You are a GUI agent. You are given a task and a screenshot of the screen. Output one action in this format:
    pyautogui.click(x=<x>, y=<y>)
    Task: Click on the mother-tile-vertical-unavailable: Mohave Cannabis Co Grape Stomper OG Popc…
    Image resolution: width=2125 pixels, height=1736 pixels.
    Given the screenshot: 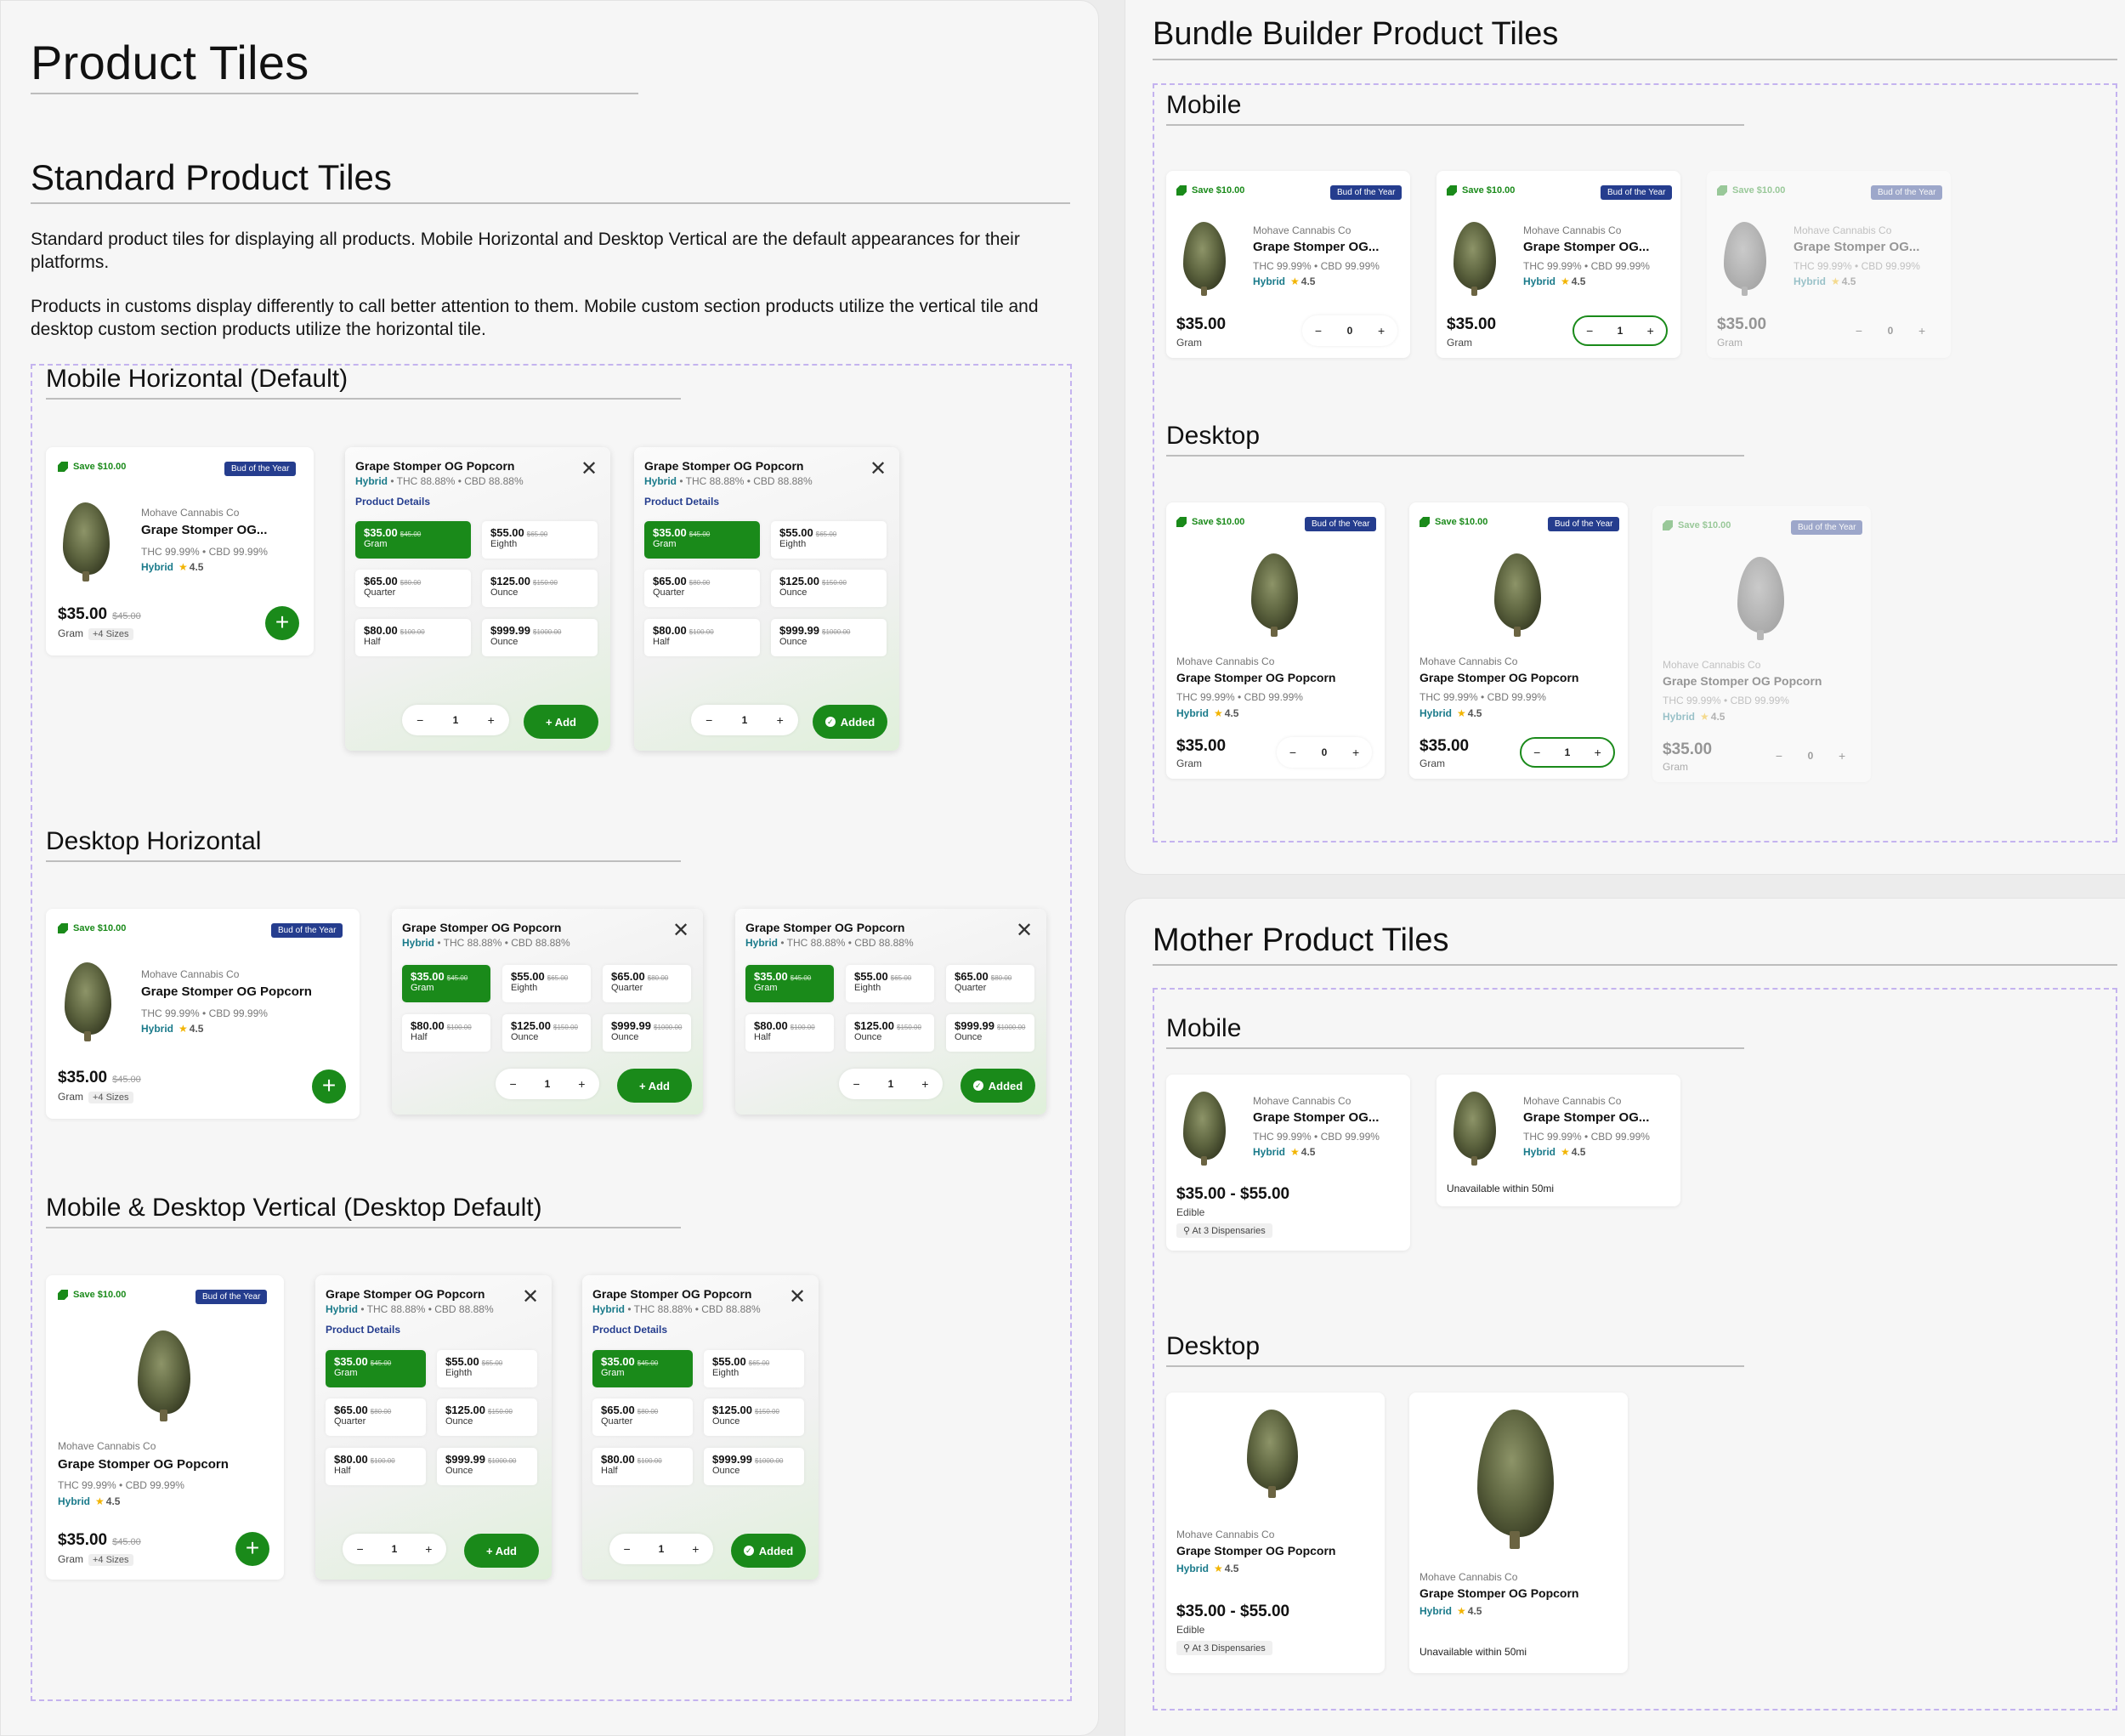 What is the action you would take?
    pyautogui.click(x=1518, y=1533)
    